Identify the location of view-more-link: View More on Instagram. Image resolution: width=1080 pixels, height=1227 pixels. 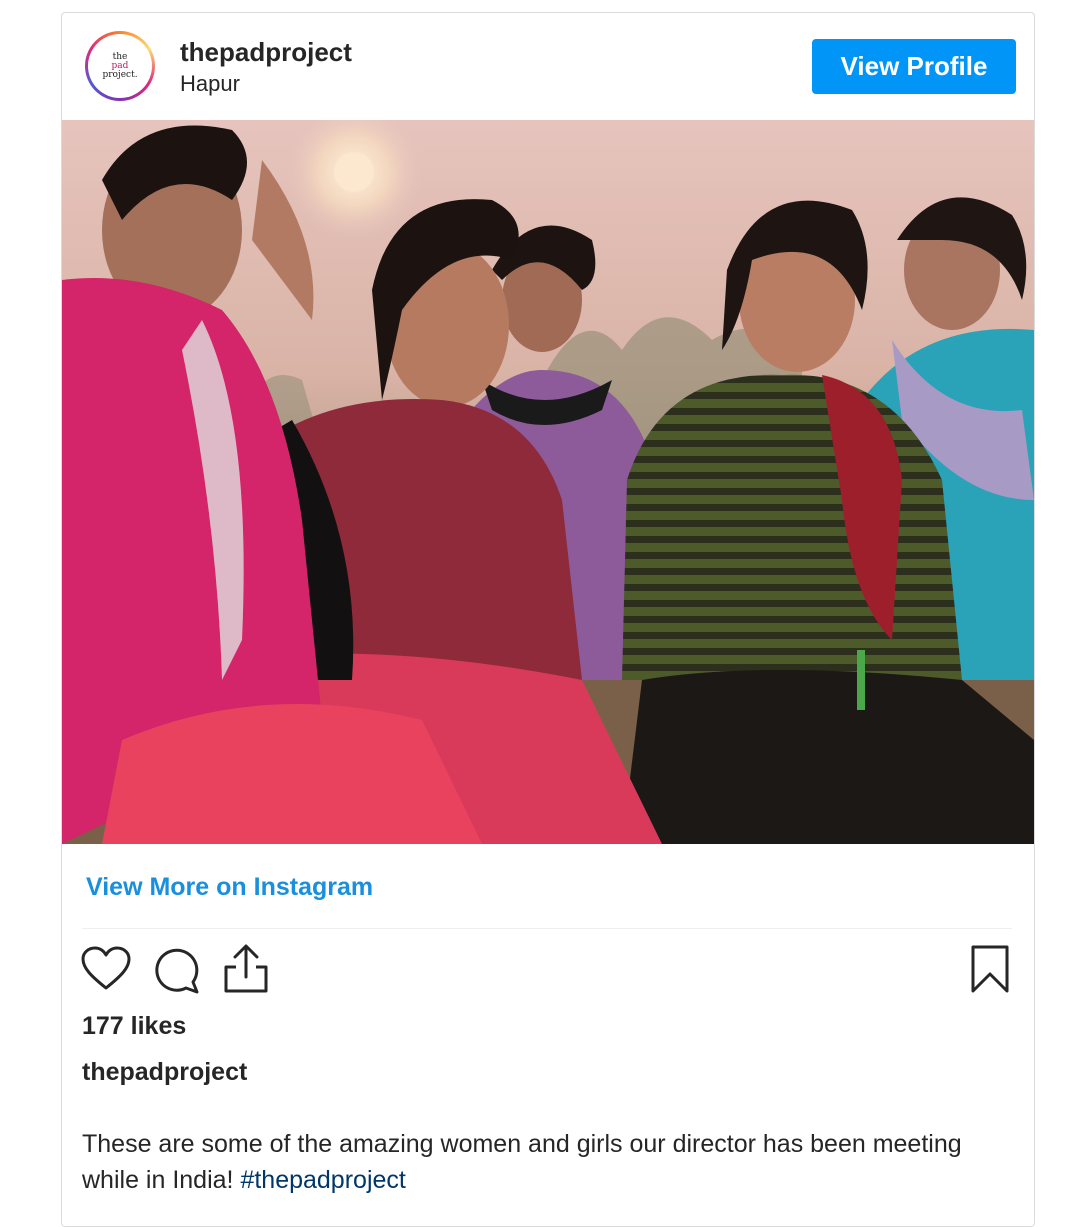
(229, 887).